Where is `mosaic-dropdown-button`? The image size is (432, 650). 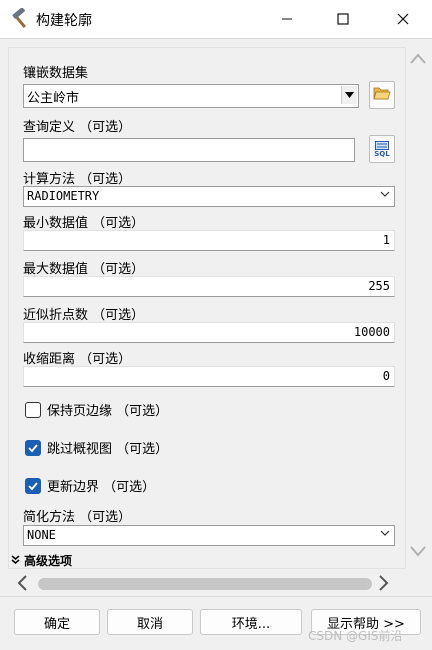 mosaic-dropdown-button is located at coordinates (349, 95).